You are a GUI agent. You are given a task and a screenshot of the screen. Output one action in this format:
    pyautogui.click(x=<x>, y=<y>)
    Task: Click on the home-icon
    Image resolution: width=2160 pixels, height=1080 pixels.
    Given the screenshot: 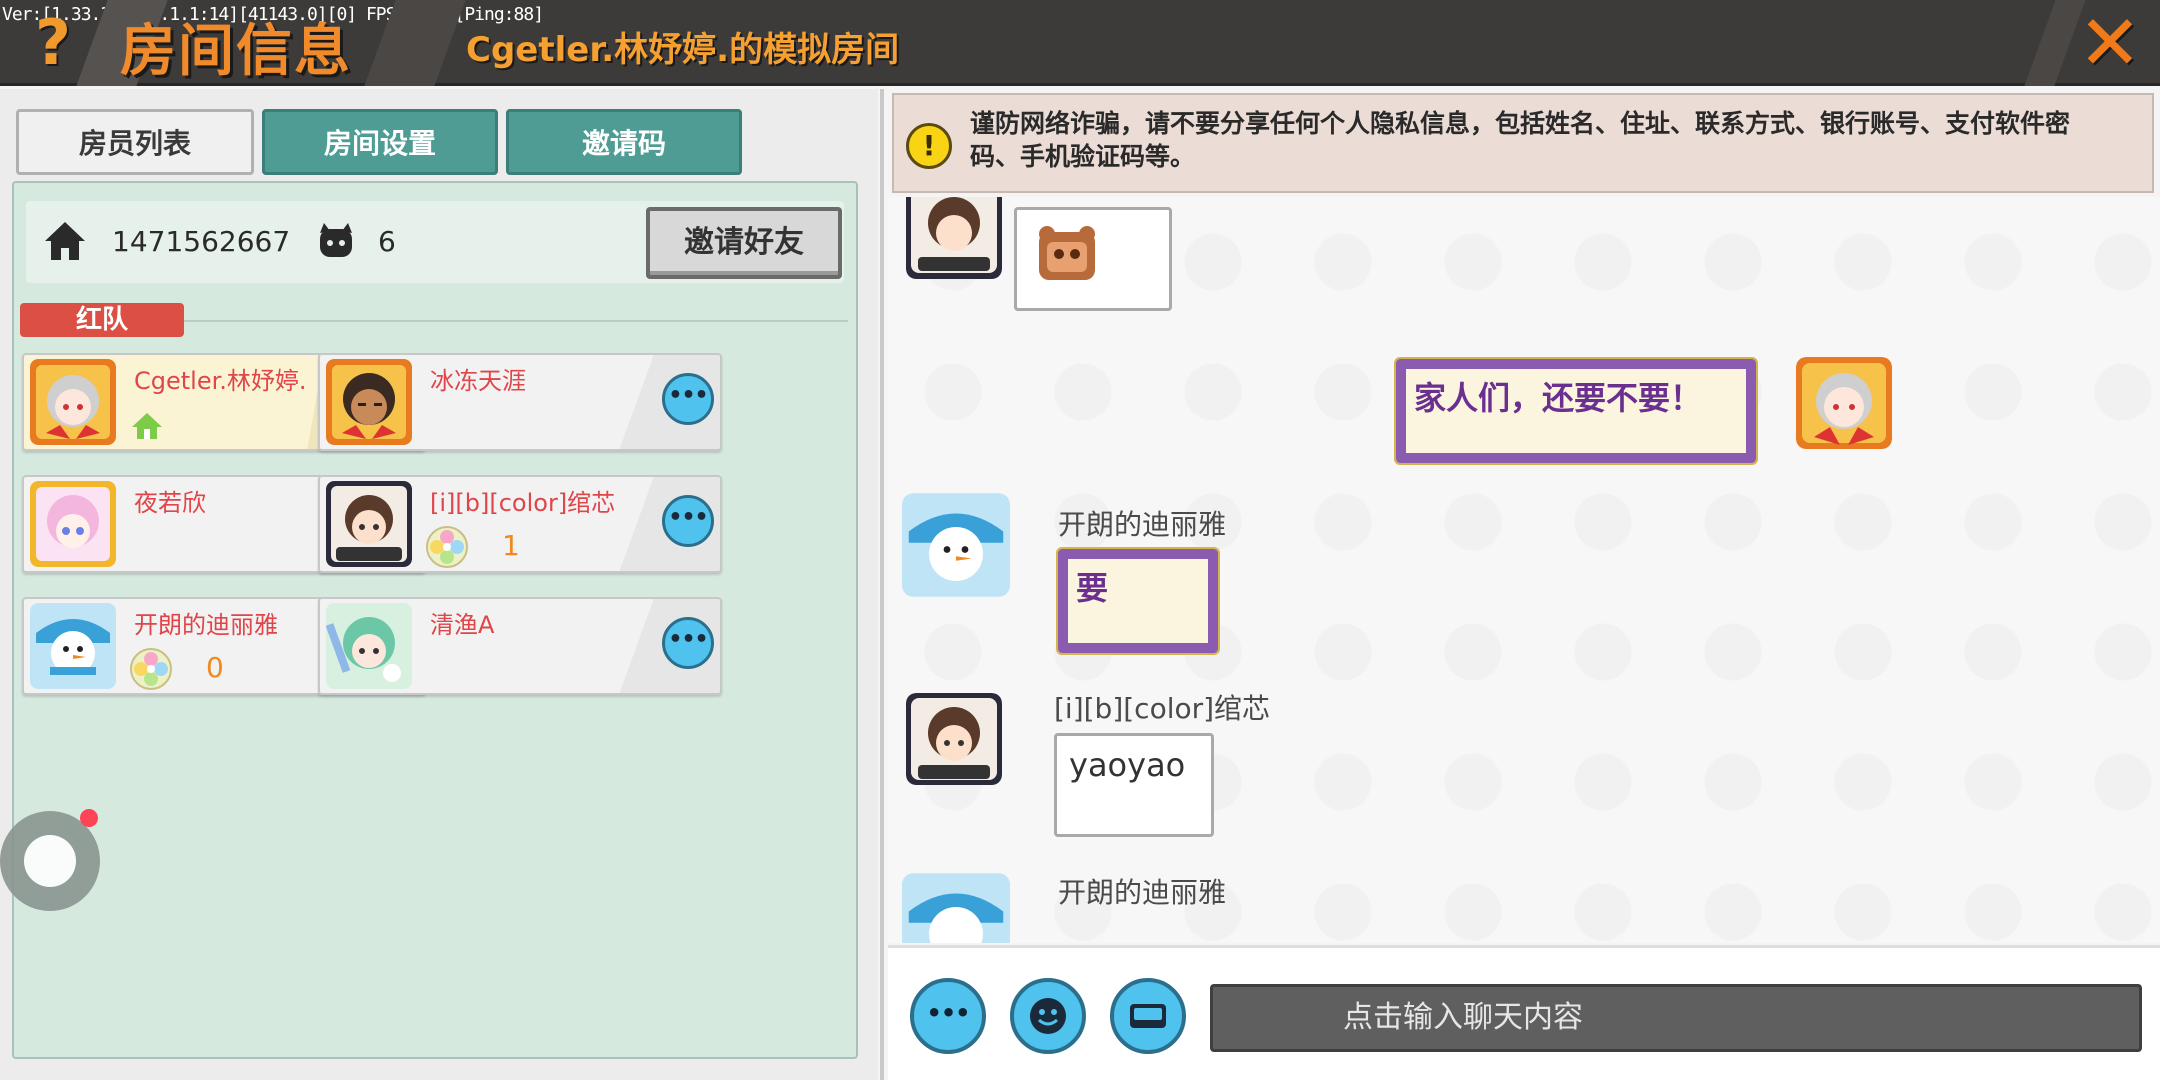 What is the action you would take?
    pyautogui.click(x=65, y=241)
    